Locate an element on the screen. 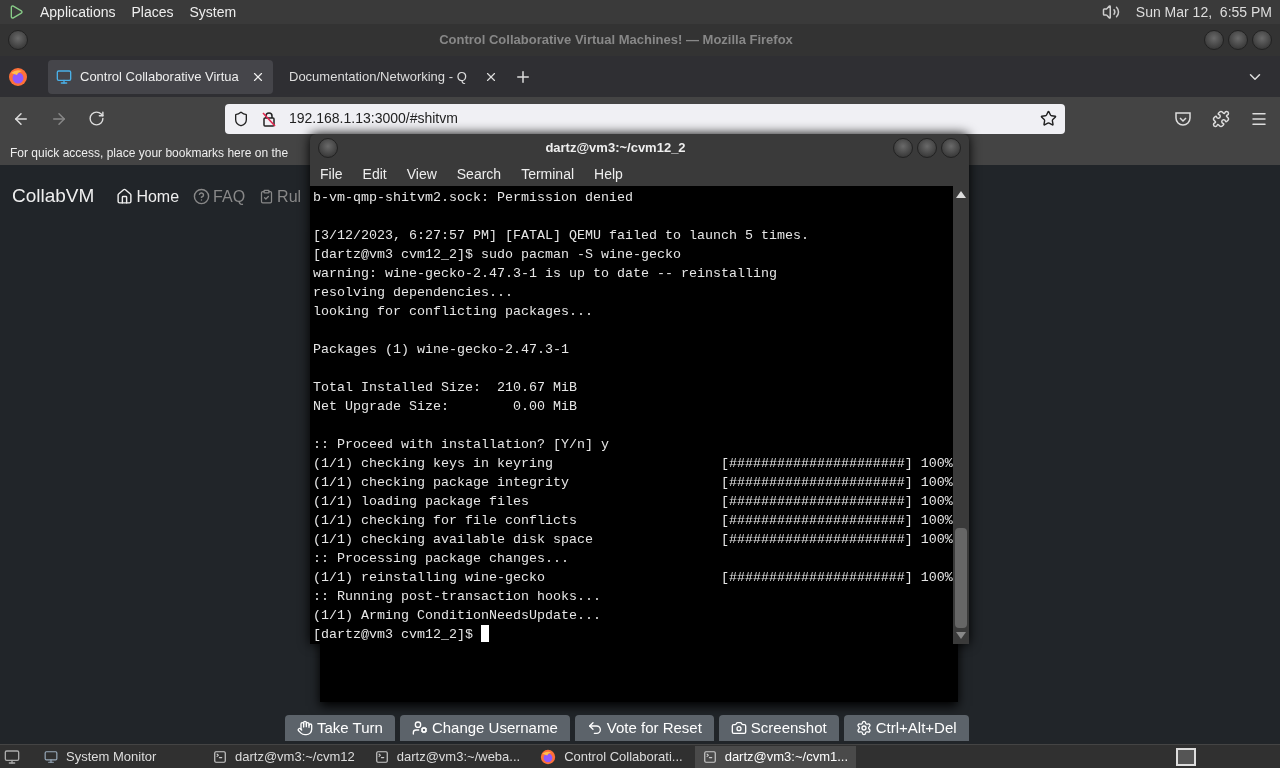 Image resolution: width=1280 pixels, height=768 pixels. terminal-line: b-vm-qmp-shitvm2.sock: Permission denied is located at coordinates (473, 198).